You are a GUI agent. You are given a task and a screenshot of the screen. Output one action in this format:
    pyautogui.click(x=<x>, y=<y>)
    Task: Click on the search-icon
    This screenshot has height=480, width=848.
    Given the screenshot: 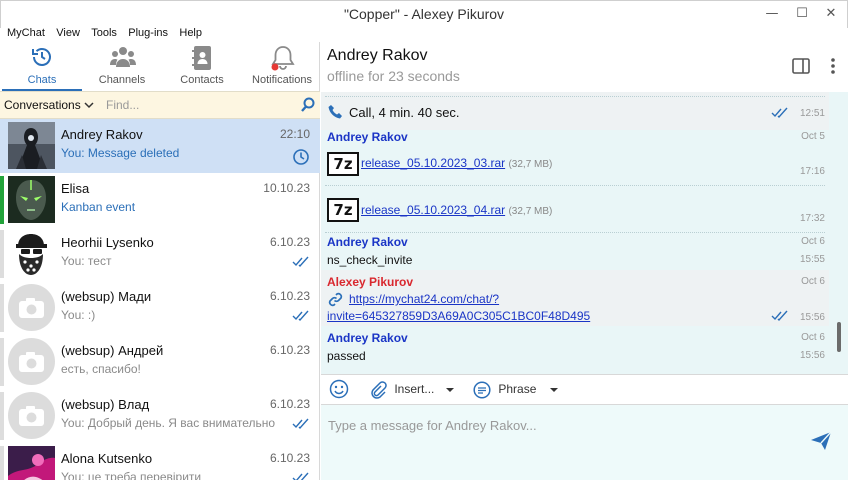 What is the action you would take?
    pyautogui.click(x=308, y=105)
    